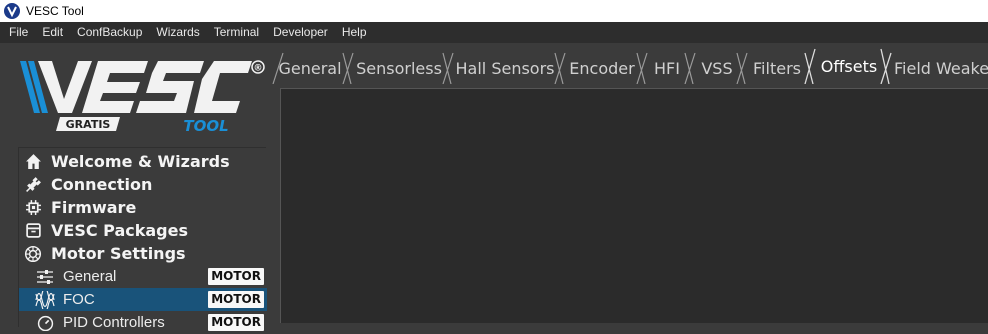 The width and height of the screenshot is (988, 334). I want to click on tab-general: General, so click(309, 68).